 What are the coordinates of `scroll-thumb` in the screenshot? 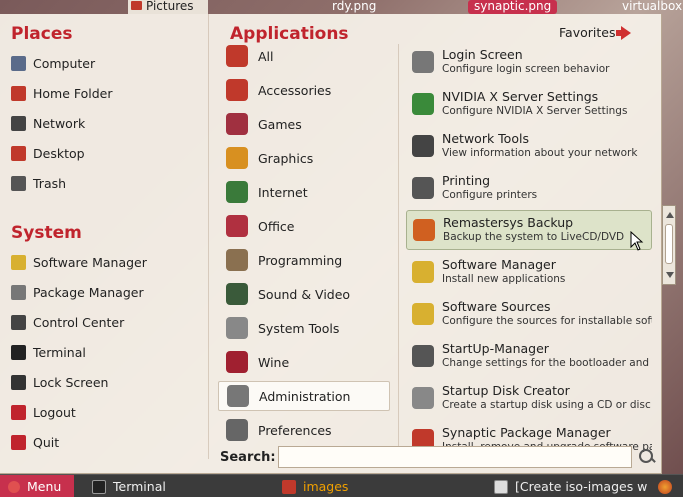 It's located at (669, 244).